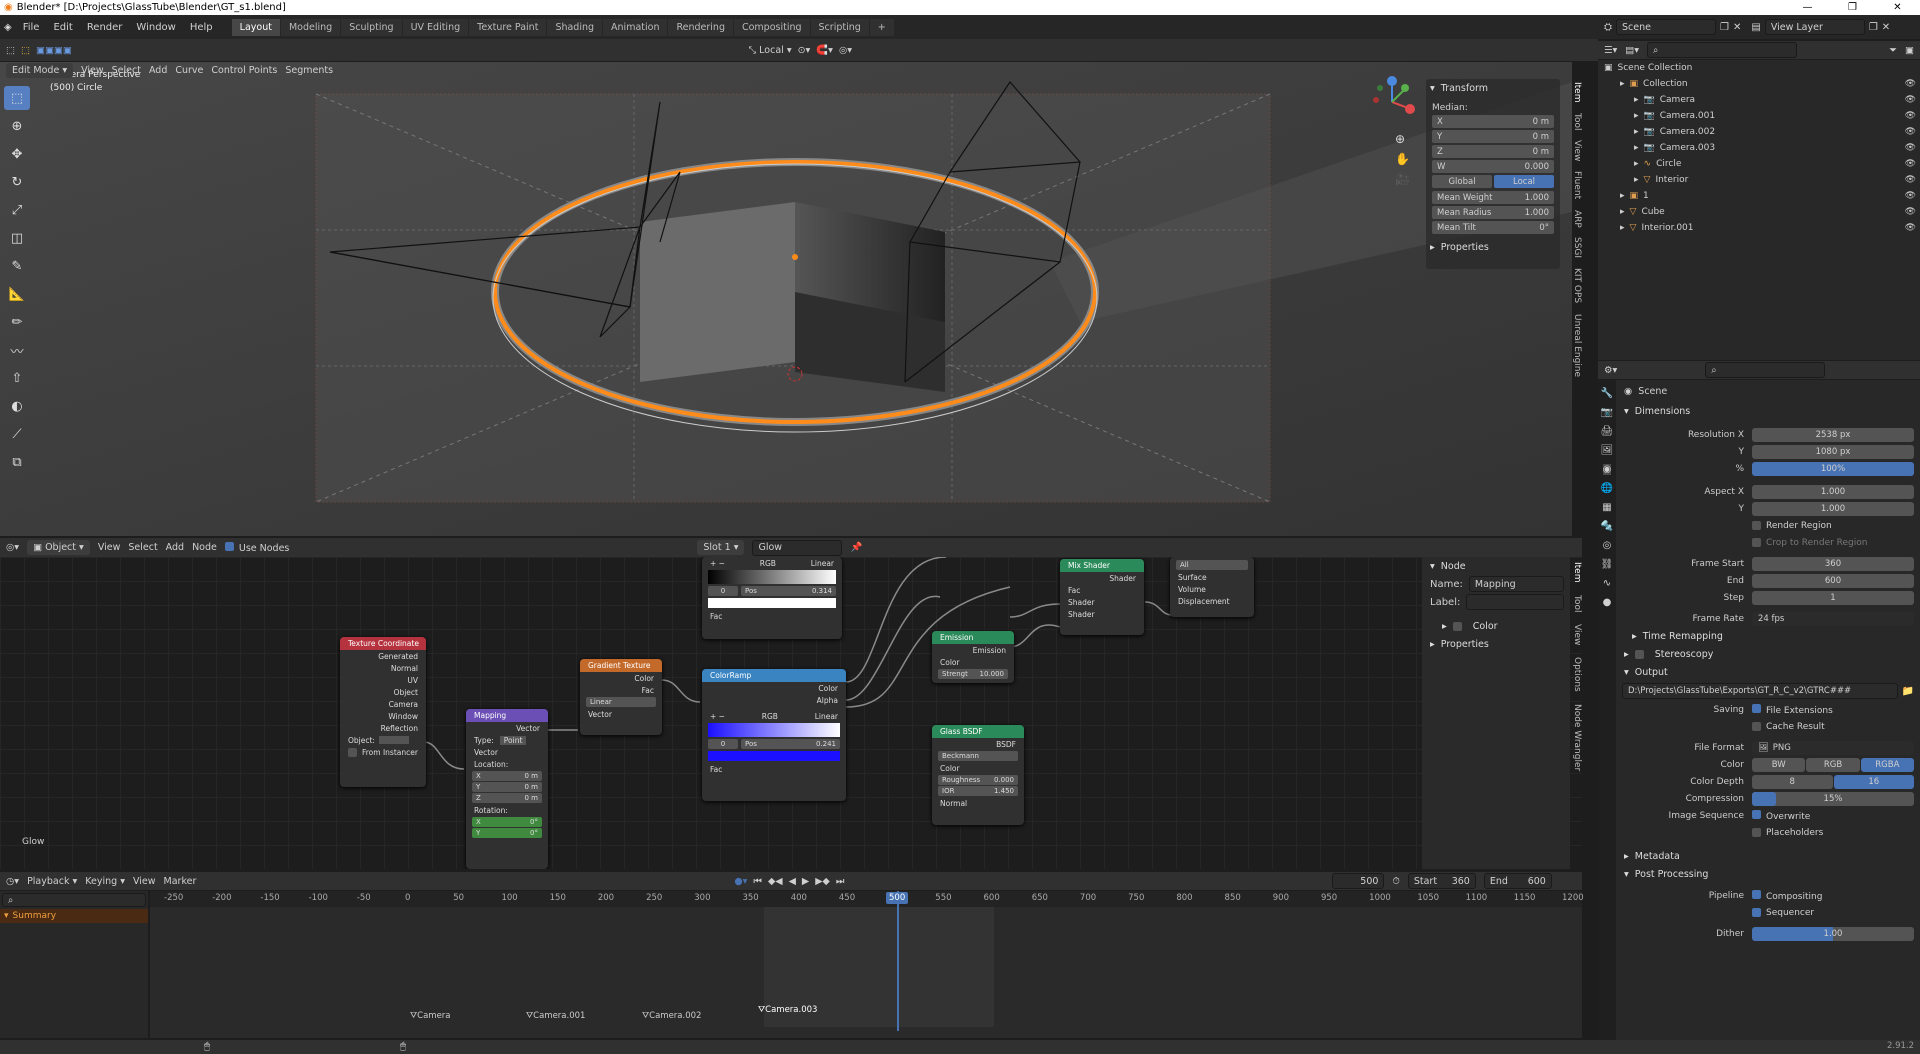  I want to click on crop-region-checkbox: Crop to Render Region, so click(1768, 542).